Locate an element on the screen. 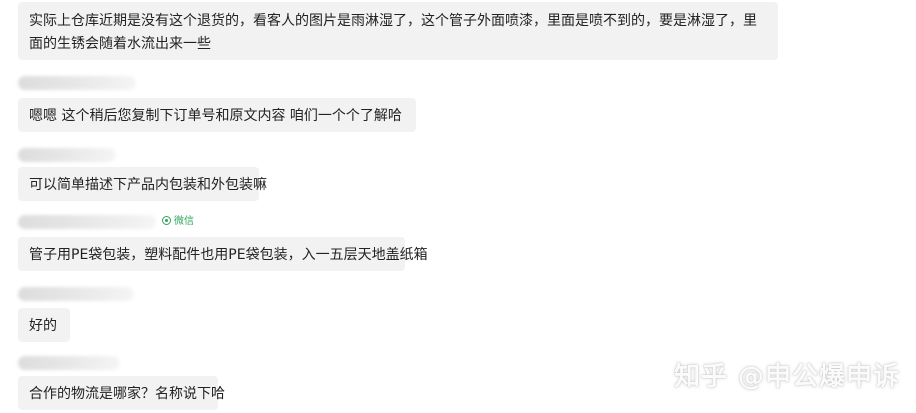 The height and width of the screenshot is (413, 916). message-bubble: 合作的物流是哪家？名称说下哈 is located at coordinates (121, 393).